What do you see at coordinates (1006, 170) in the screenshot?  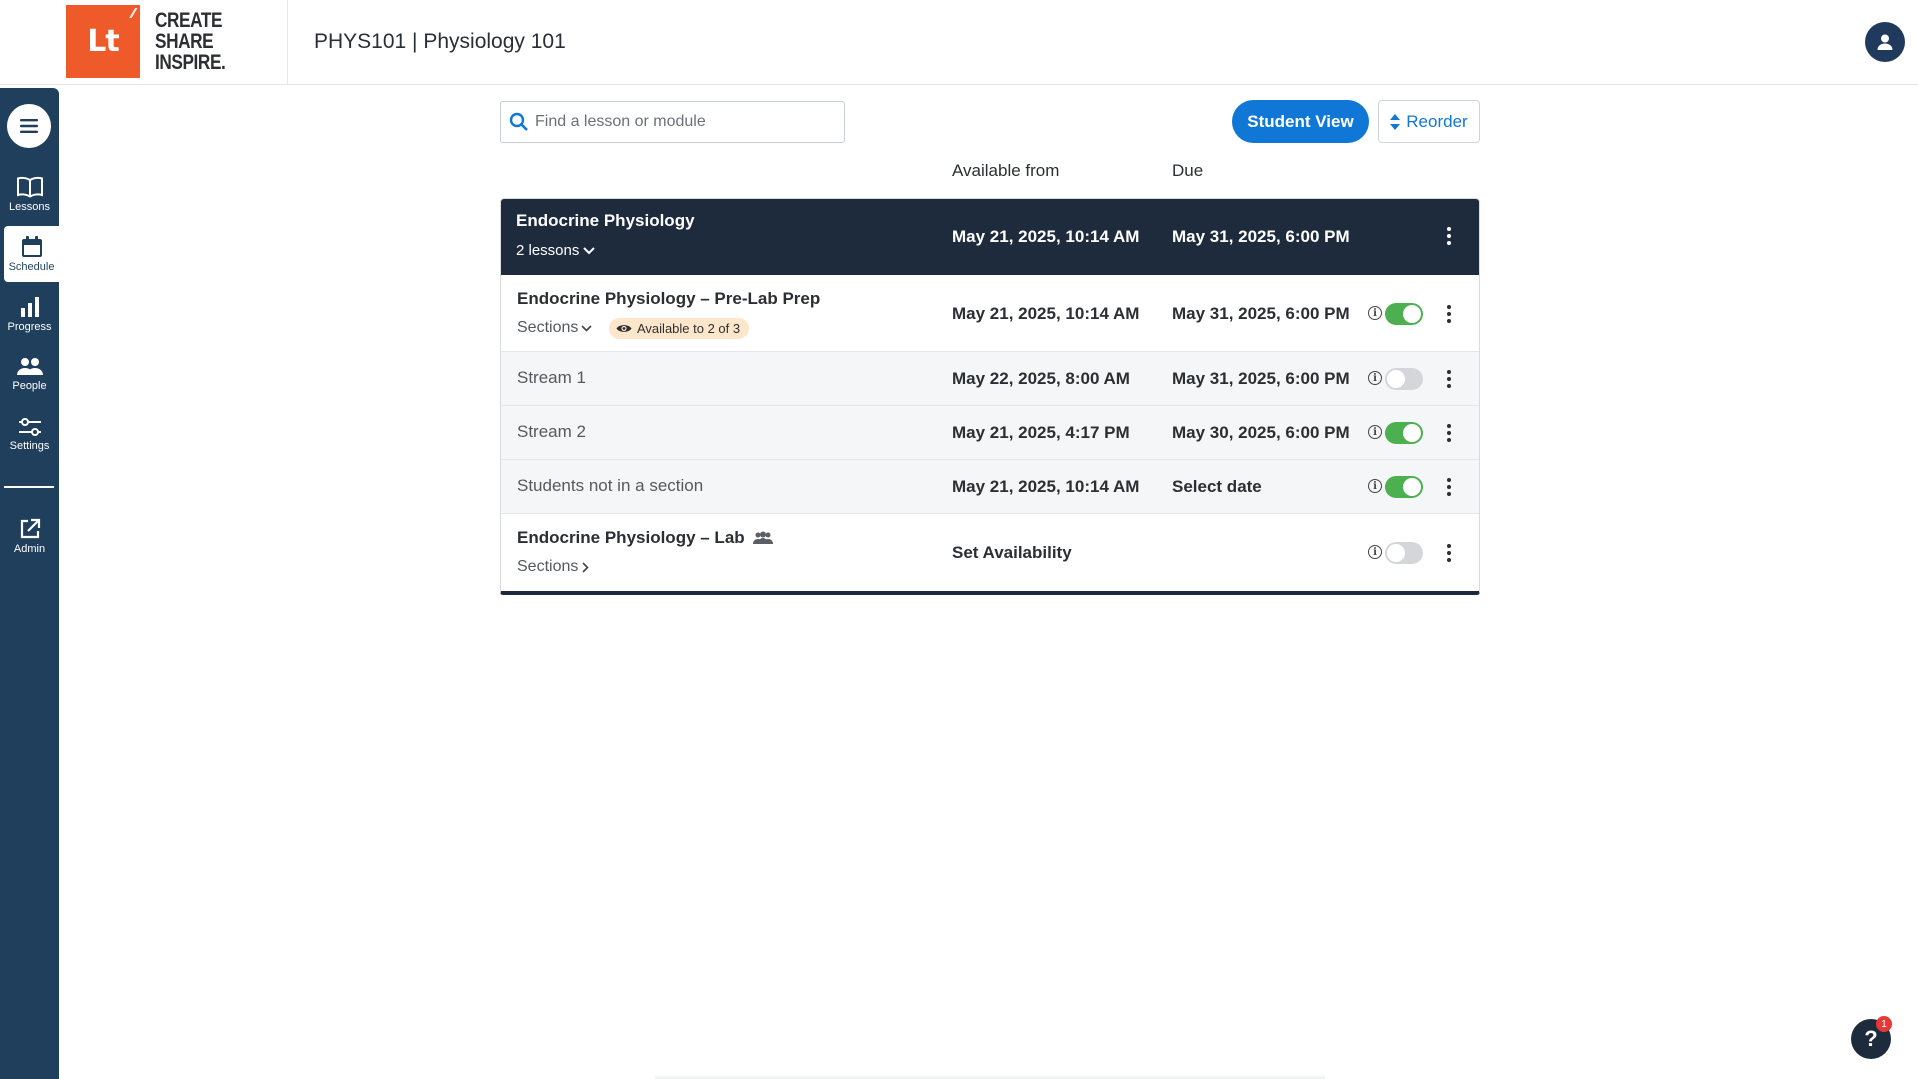 I see `column-header-available-from: Available from` at bounding box center [1006, 170].